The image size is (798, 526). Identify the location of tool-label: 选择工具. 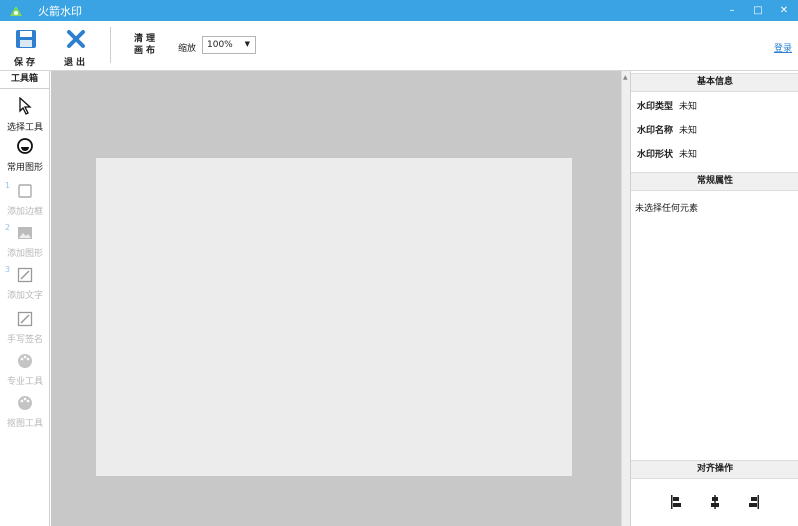
(24, 128).